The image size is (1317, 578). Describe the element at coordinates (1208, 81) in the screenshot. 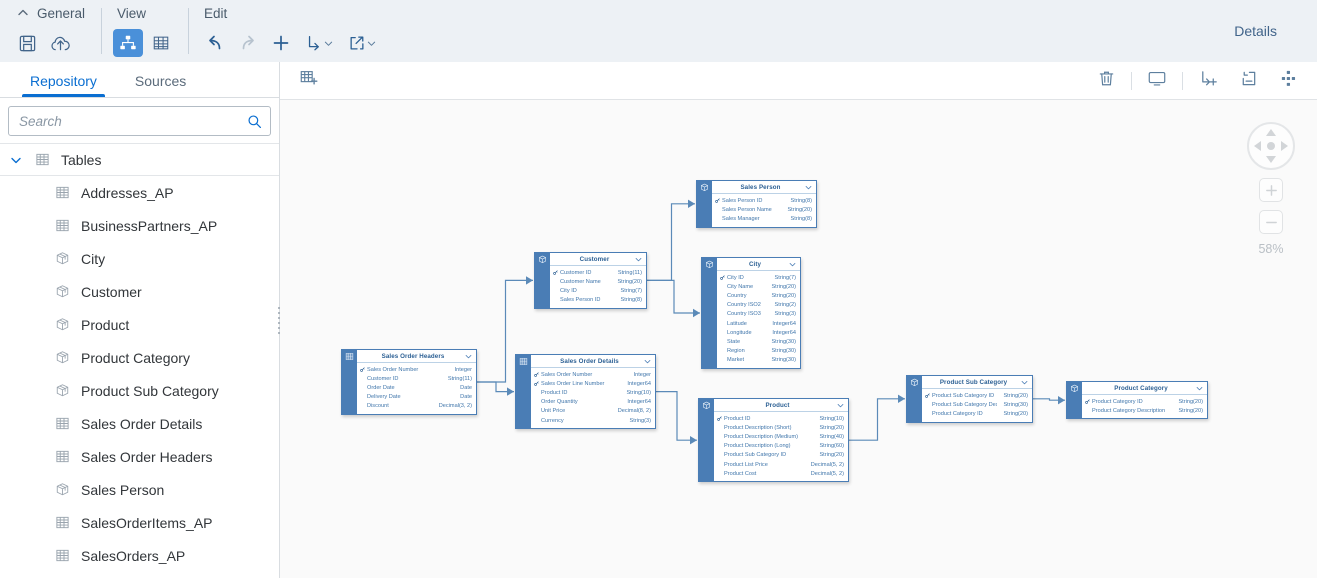

I see `expand-all-button` at that location.